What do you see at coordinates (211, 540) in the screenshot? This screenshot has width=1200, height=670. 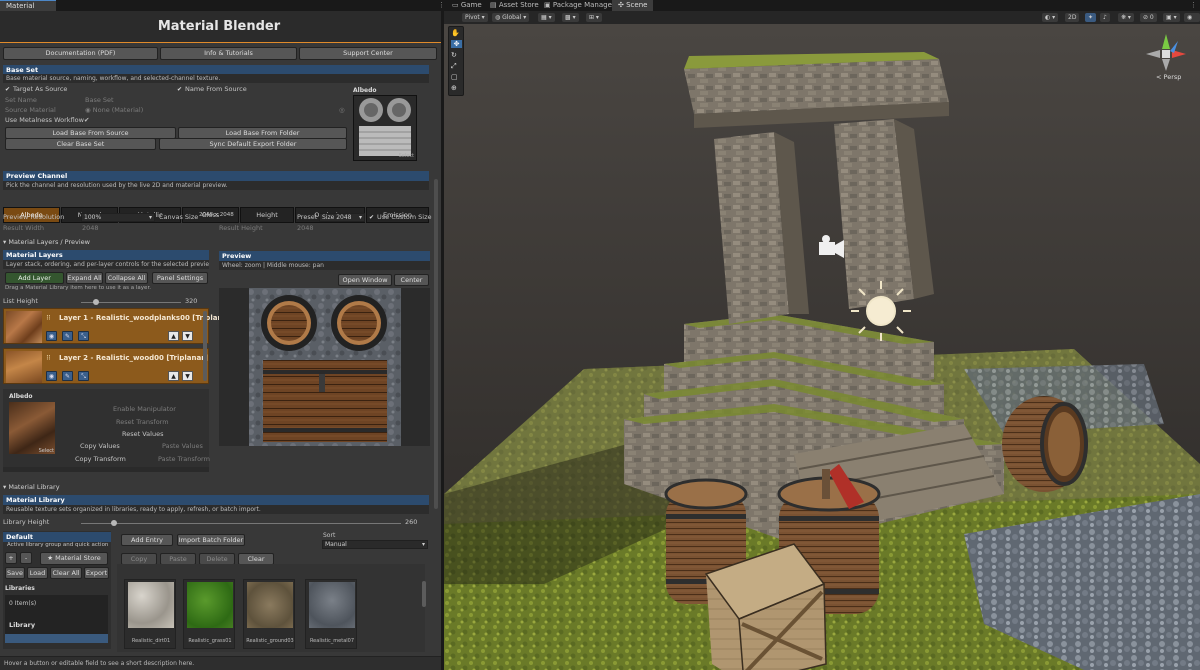 I see `import-batch-button: Import Batch Folder` at bounding box center [211, 540].